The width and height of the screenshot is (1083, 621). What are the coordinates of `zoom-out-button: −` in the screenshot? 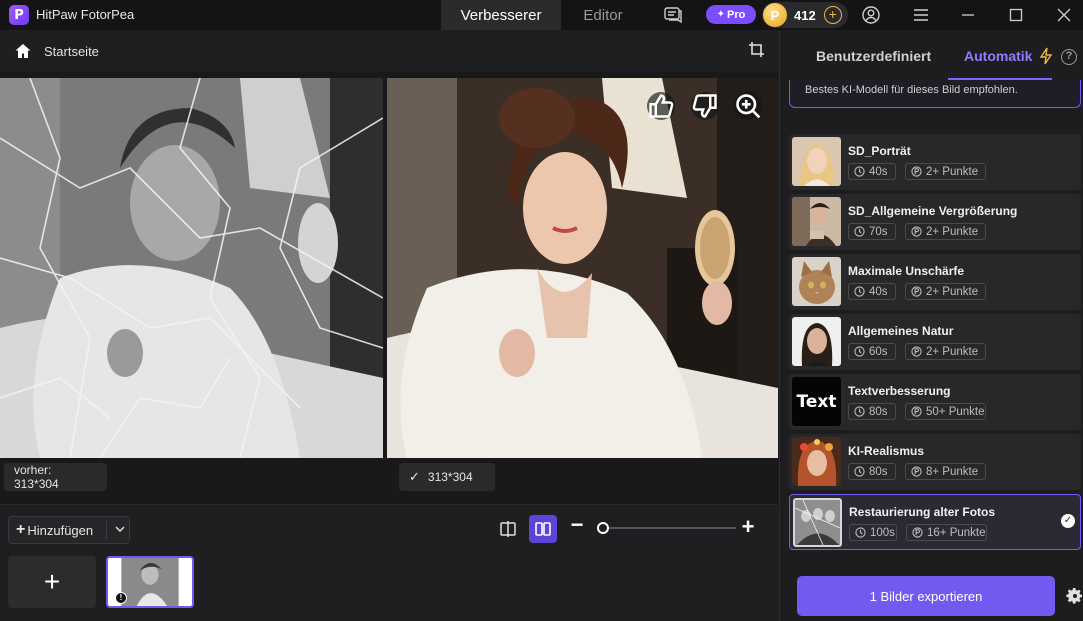 It's located at (577, 525).